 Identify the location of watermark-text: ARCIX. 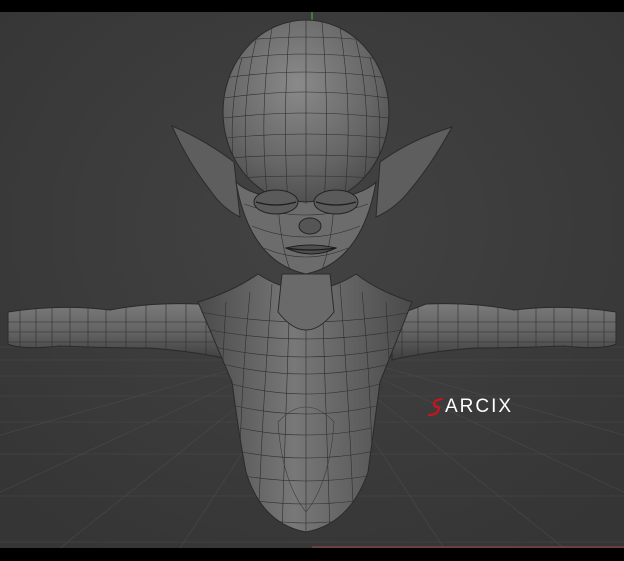
(479, 406).